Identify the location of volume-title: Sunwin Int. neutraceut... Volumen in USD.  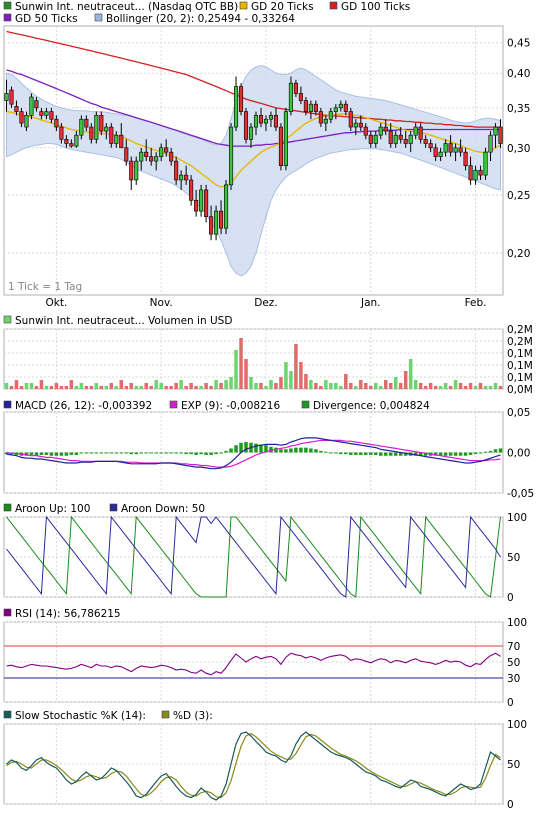
(123, 321).